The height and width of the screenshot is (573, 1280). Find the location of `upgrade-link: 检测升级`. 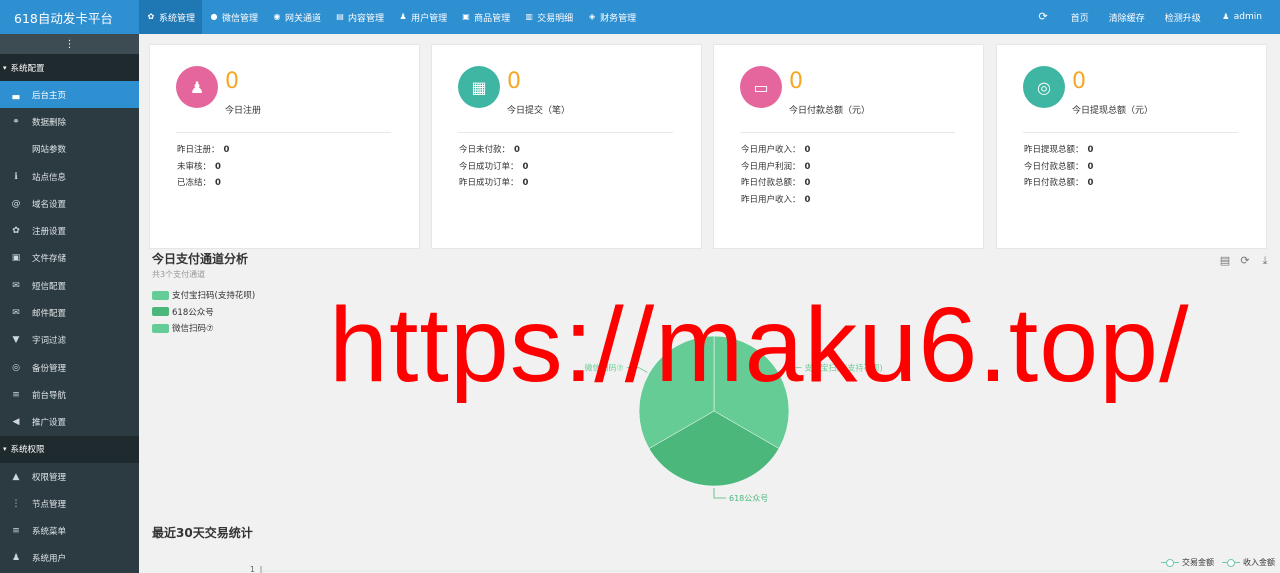

upgrade-link: 检测升级 is located at coordinates (1183, 17).